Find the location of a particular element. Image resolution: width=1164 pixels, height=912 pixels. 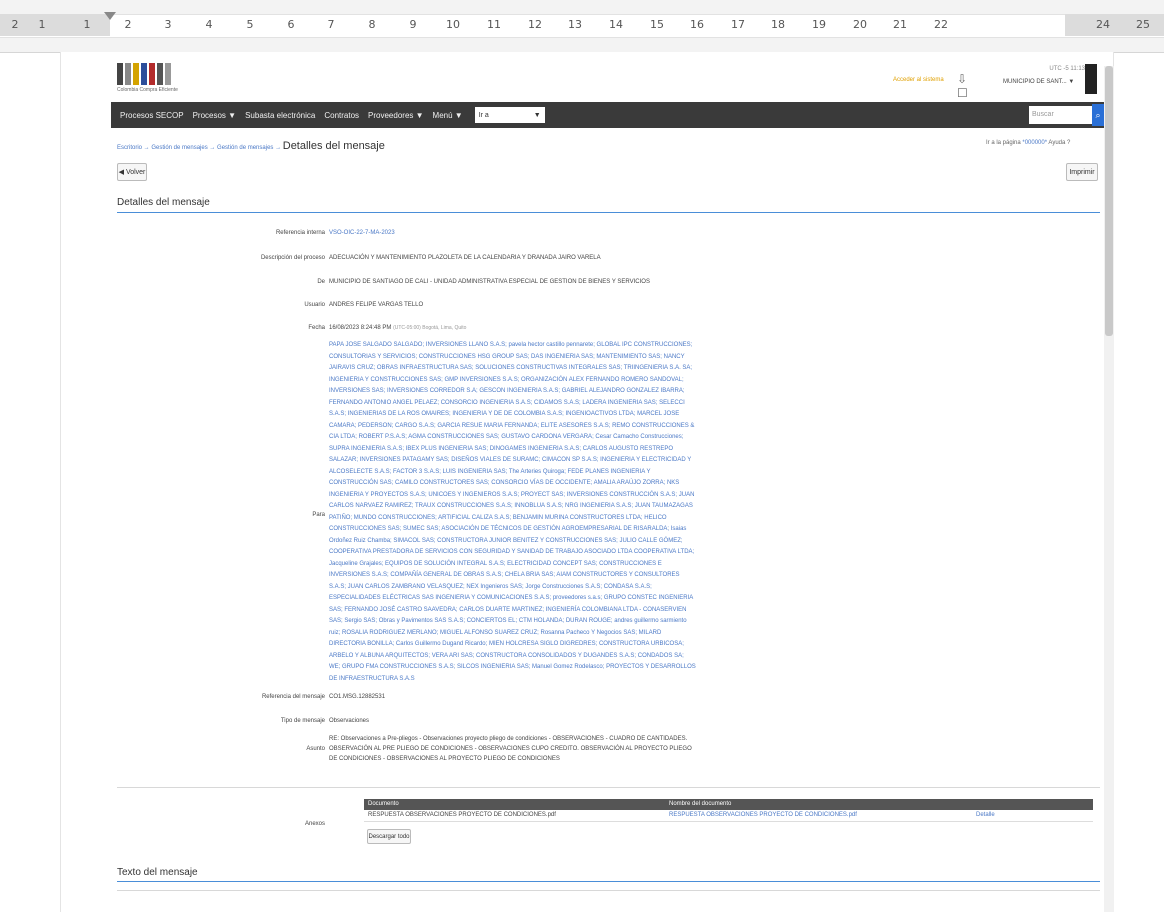

field-label: Descripción del proceso is located at coordinates (292, 258).